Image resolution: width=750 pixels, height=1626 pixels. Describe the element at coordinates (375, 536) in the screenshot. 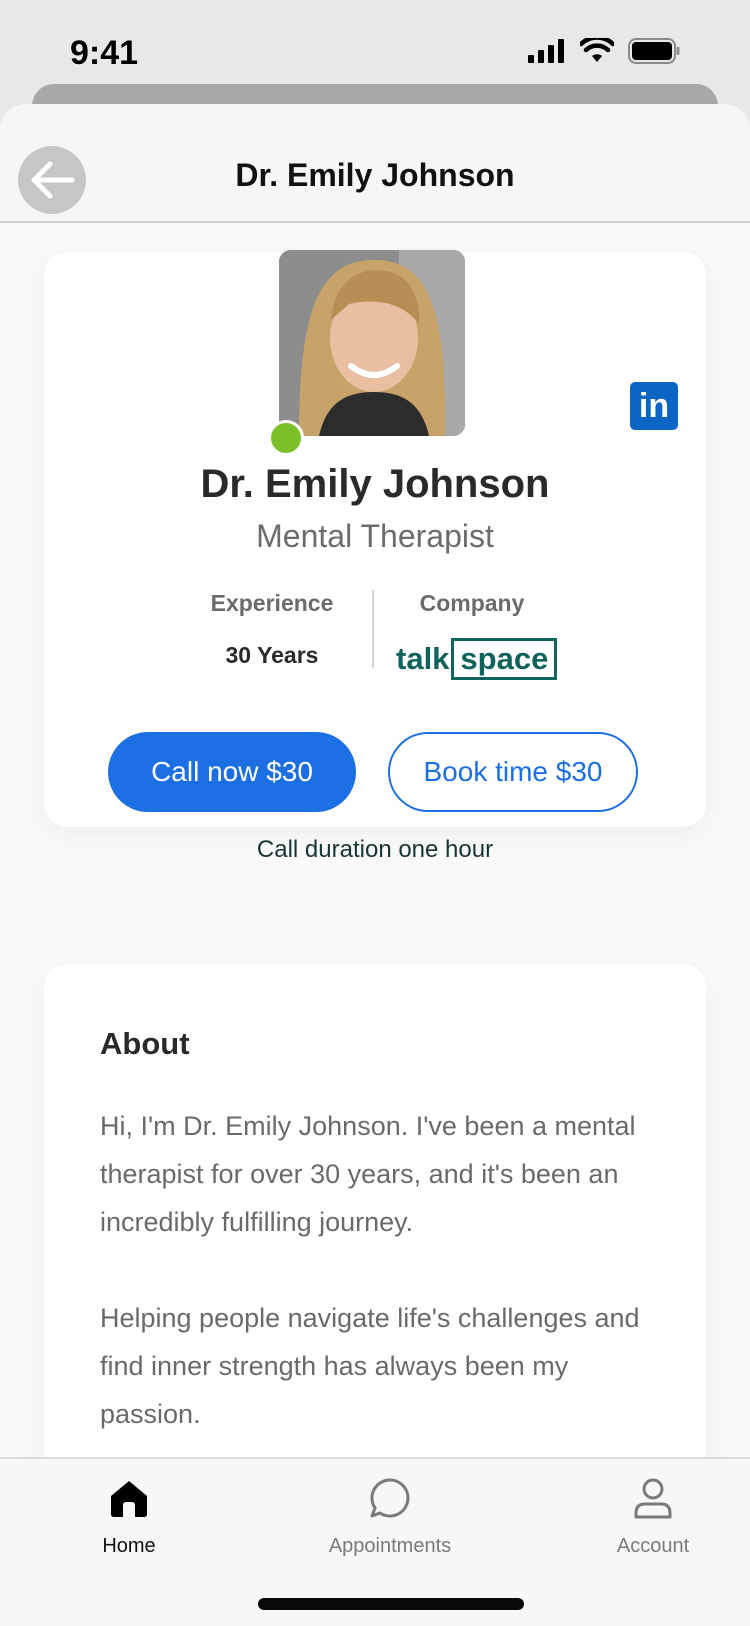

I see `doctor-title: Mental Therapist` at that location.